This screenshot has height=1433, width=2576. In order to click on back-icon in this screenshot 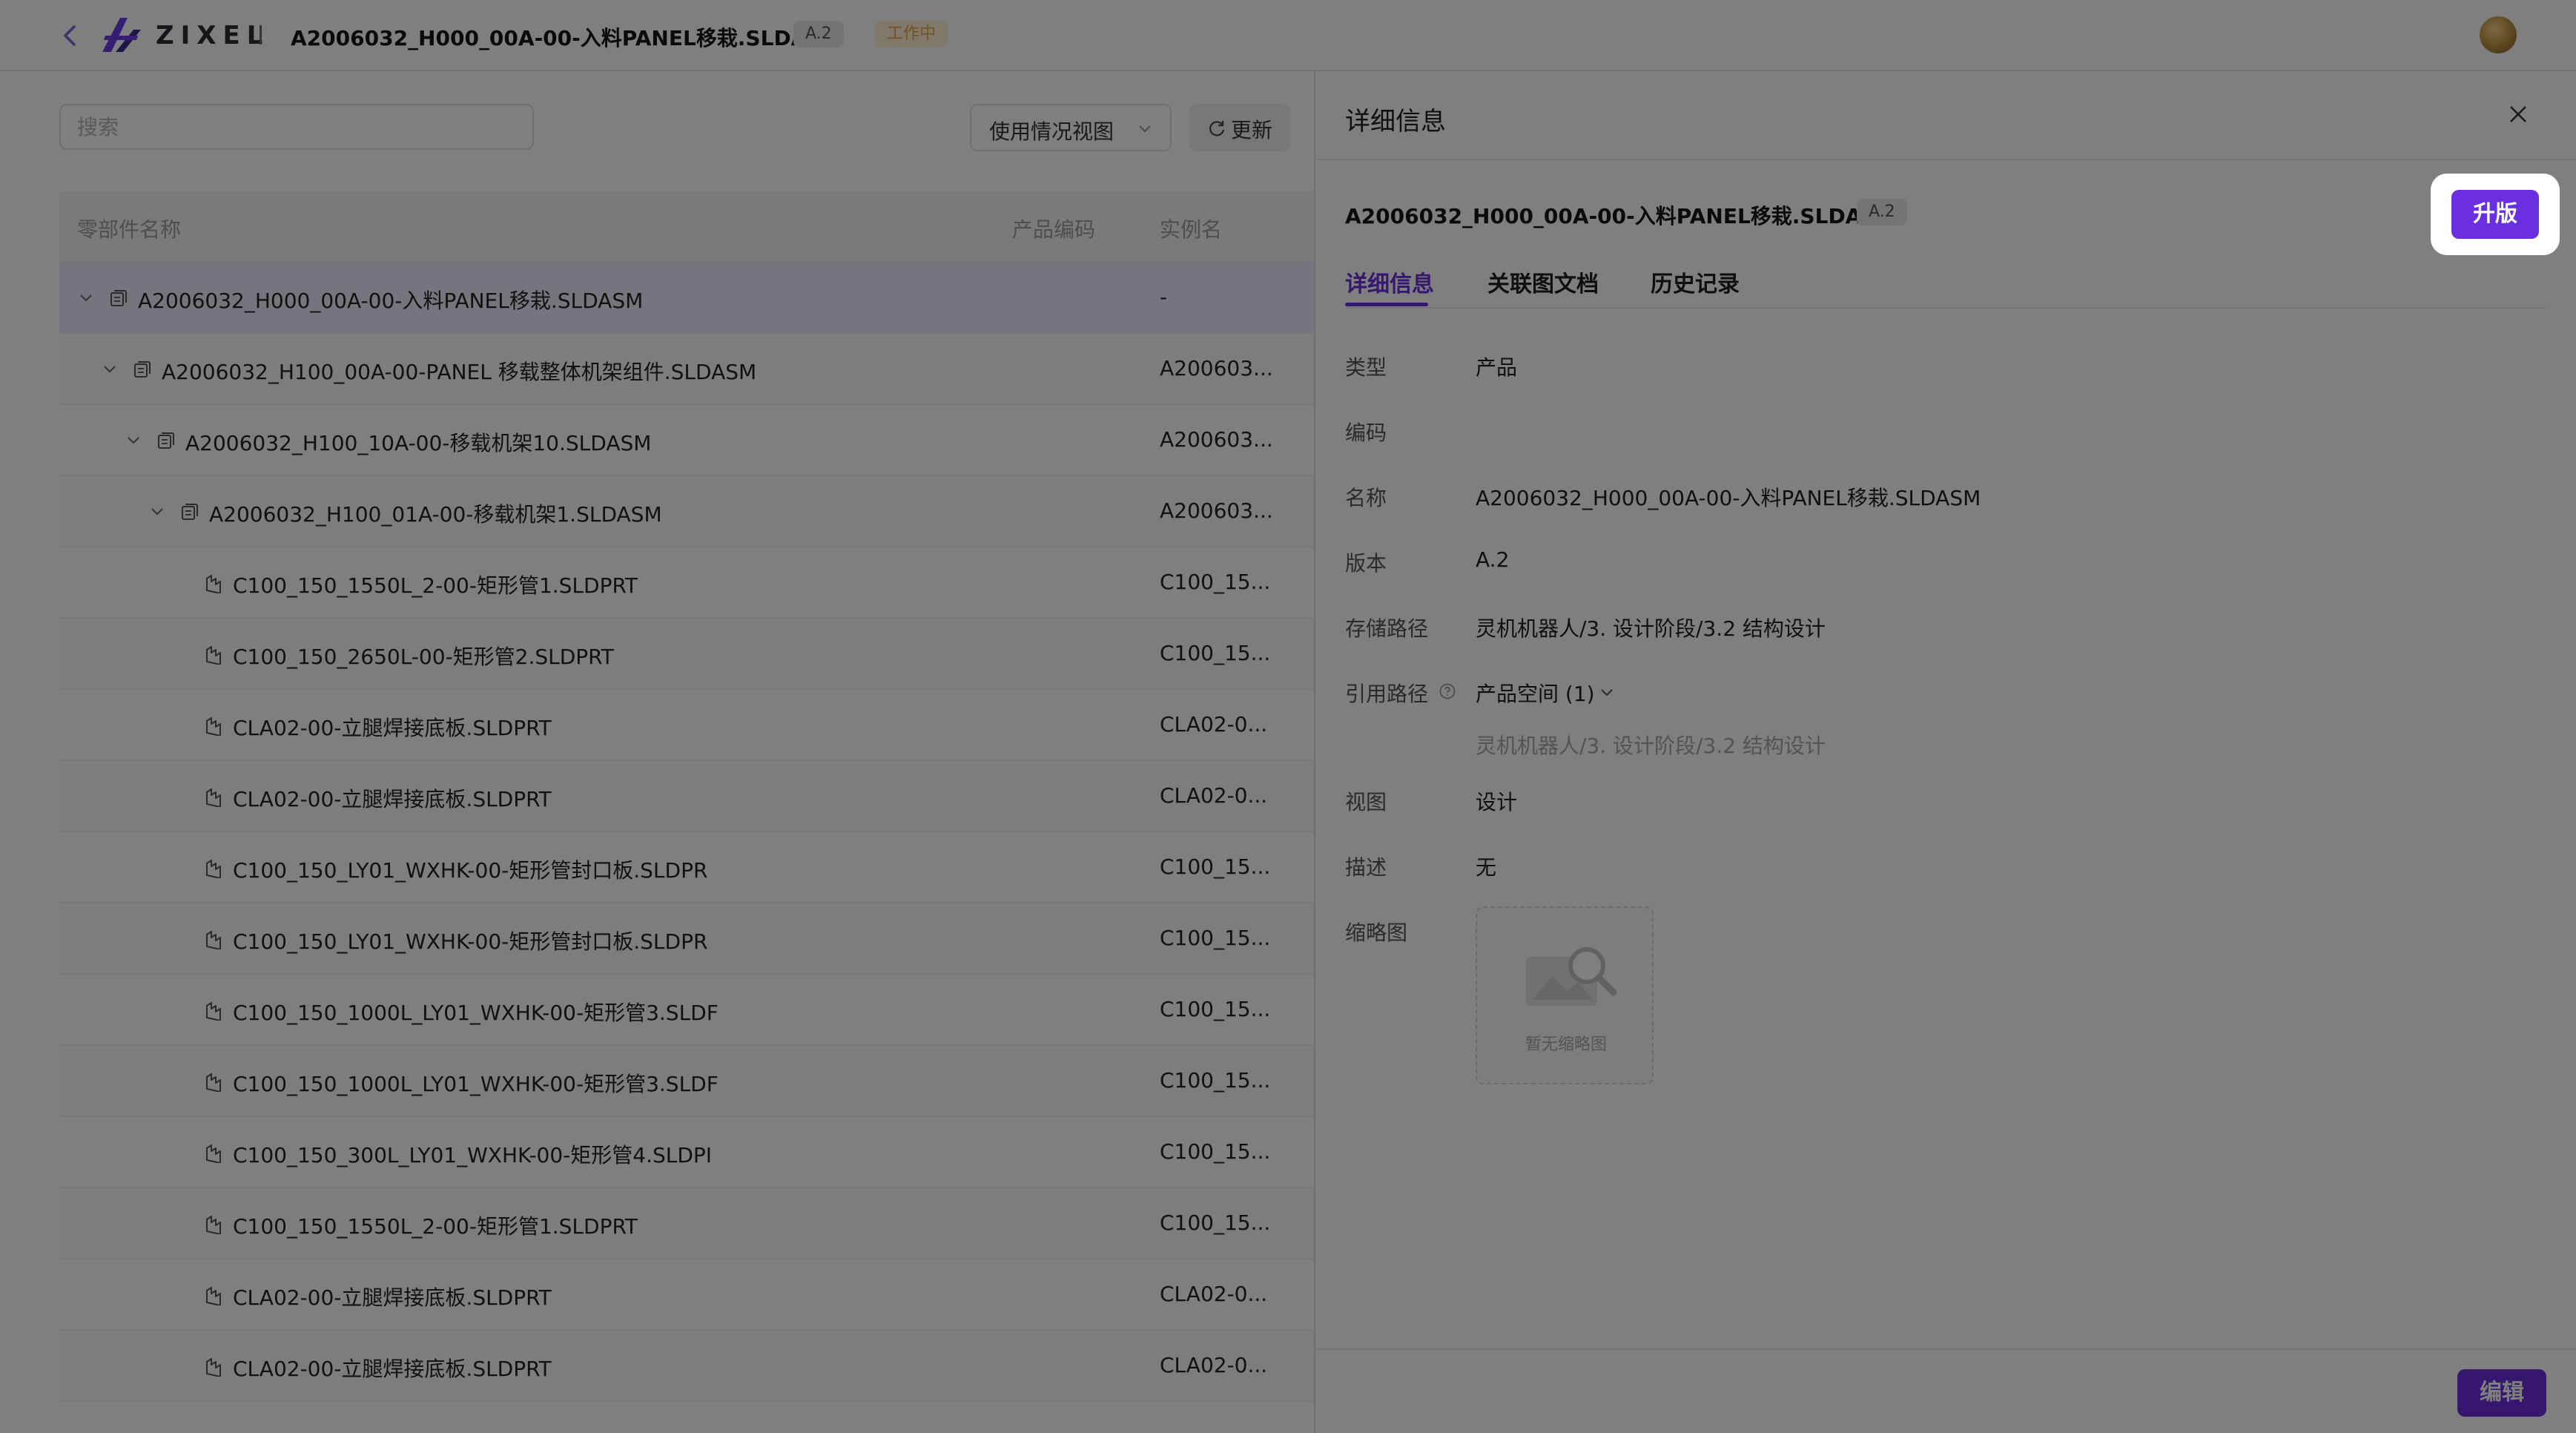, I will do `click(70, 35)`.